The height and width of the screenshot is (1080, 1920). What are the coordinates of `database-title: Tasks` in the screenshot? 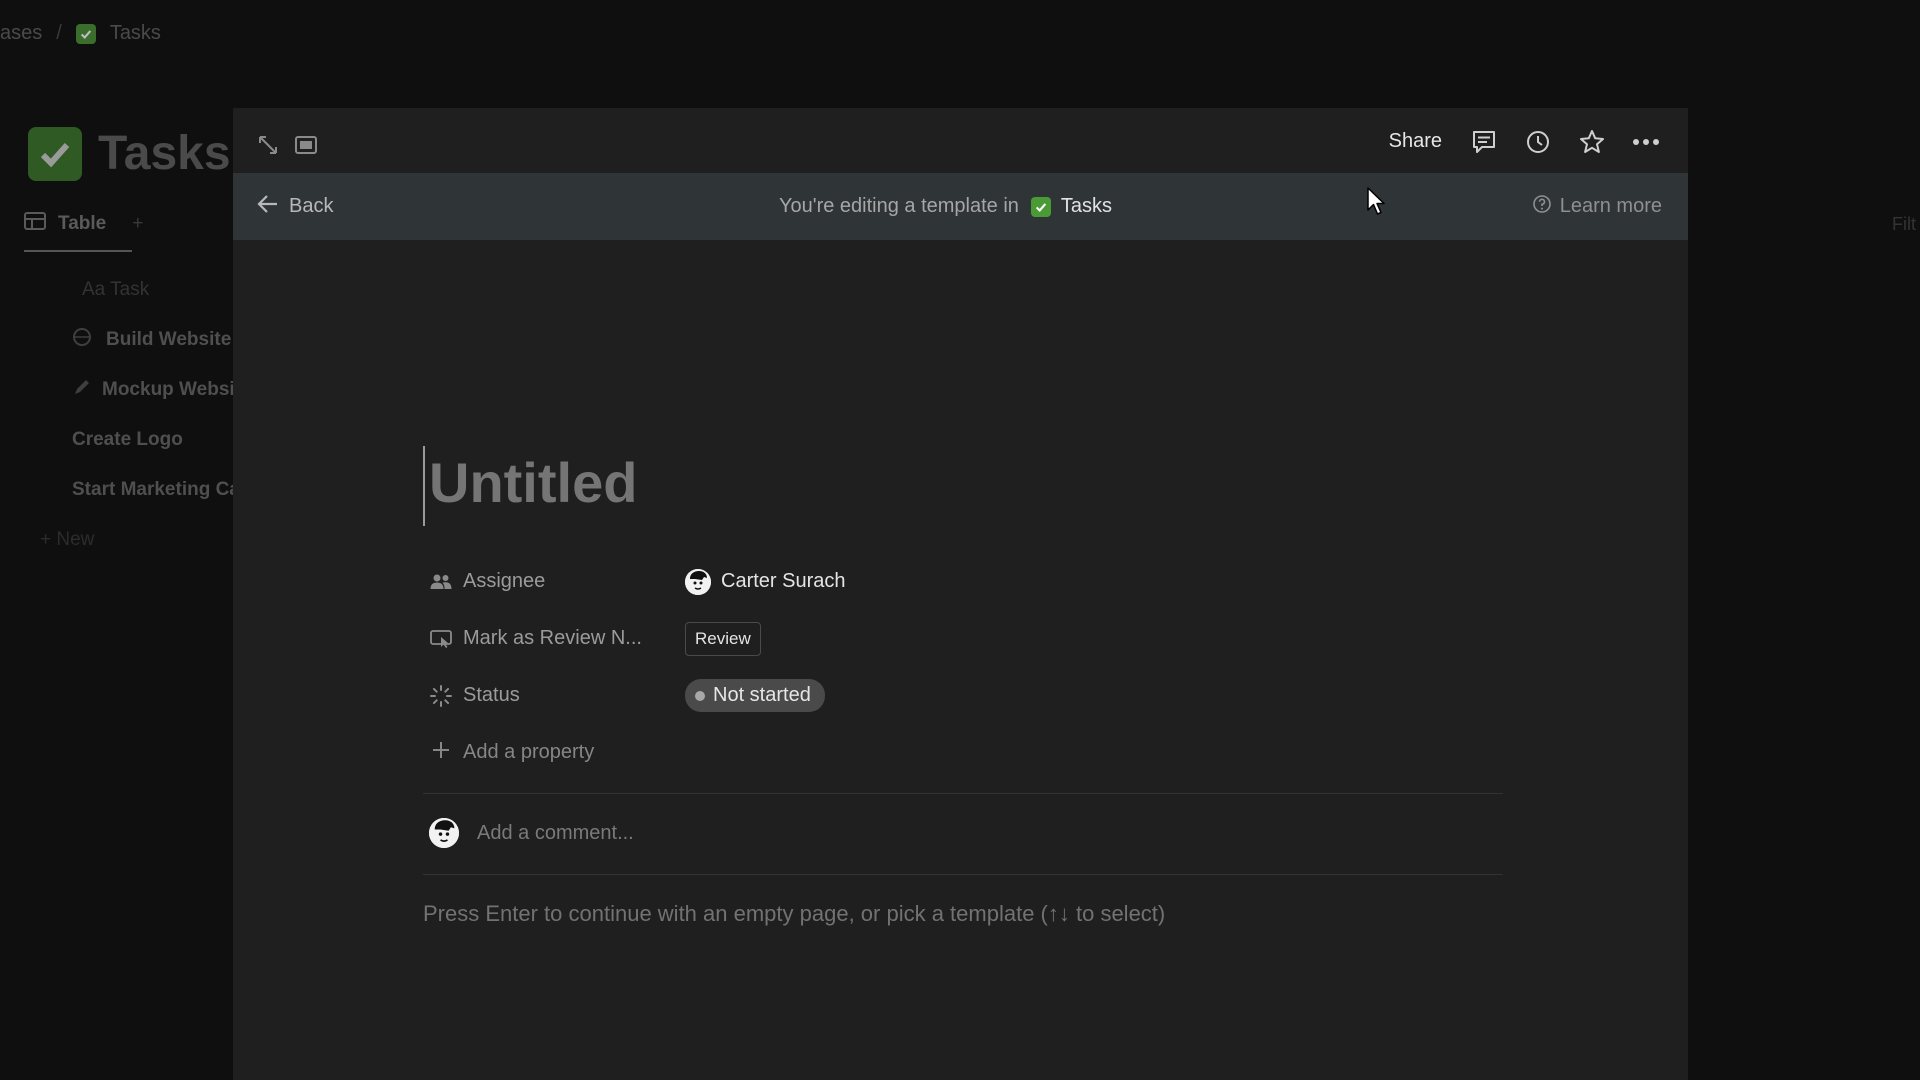 It's located at (129, 153).